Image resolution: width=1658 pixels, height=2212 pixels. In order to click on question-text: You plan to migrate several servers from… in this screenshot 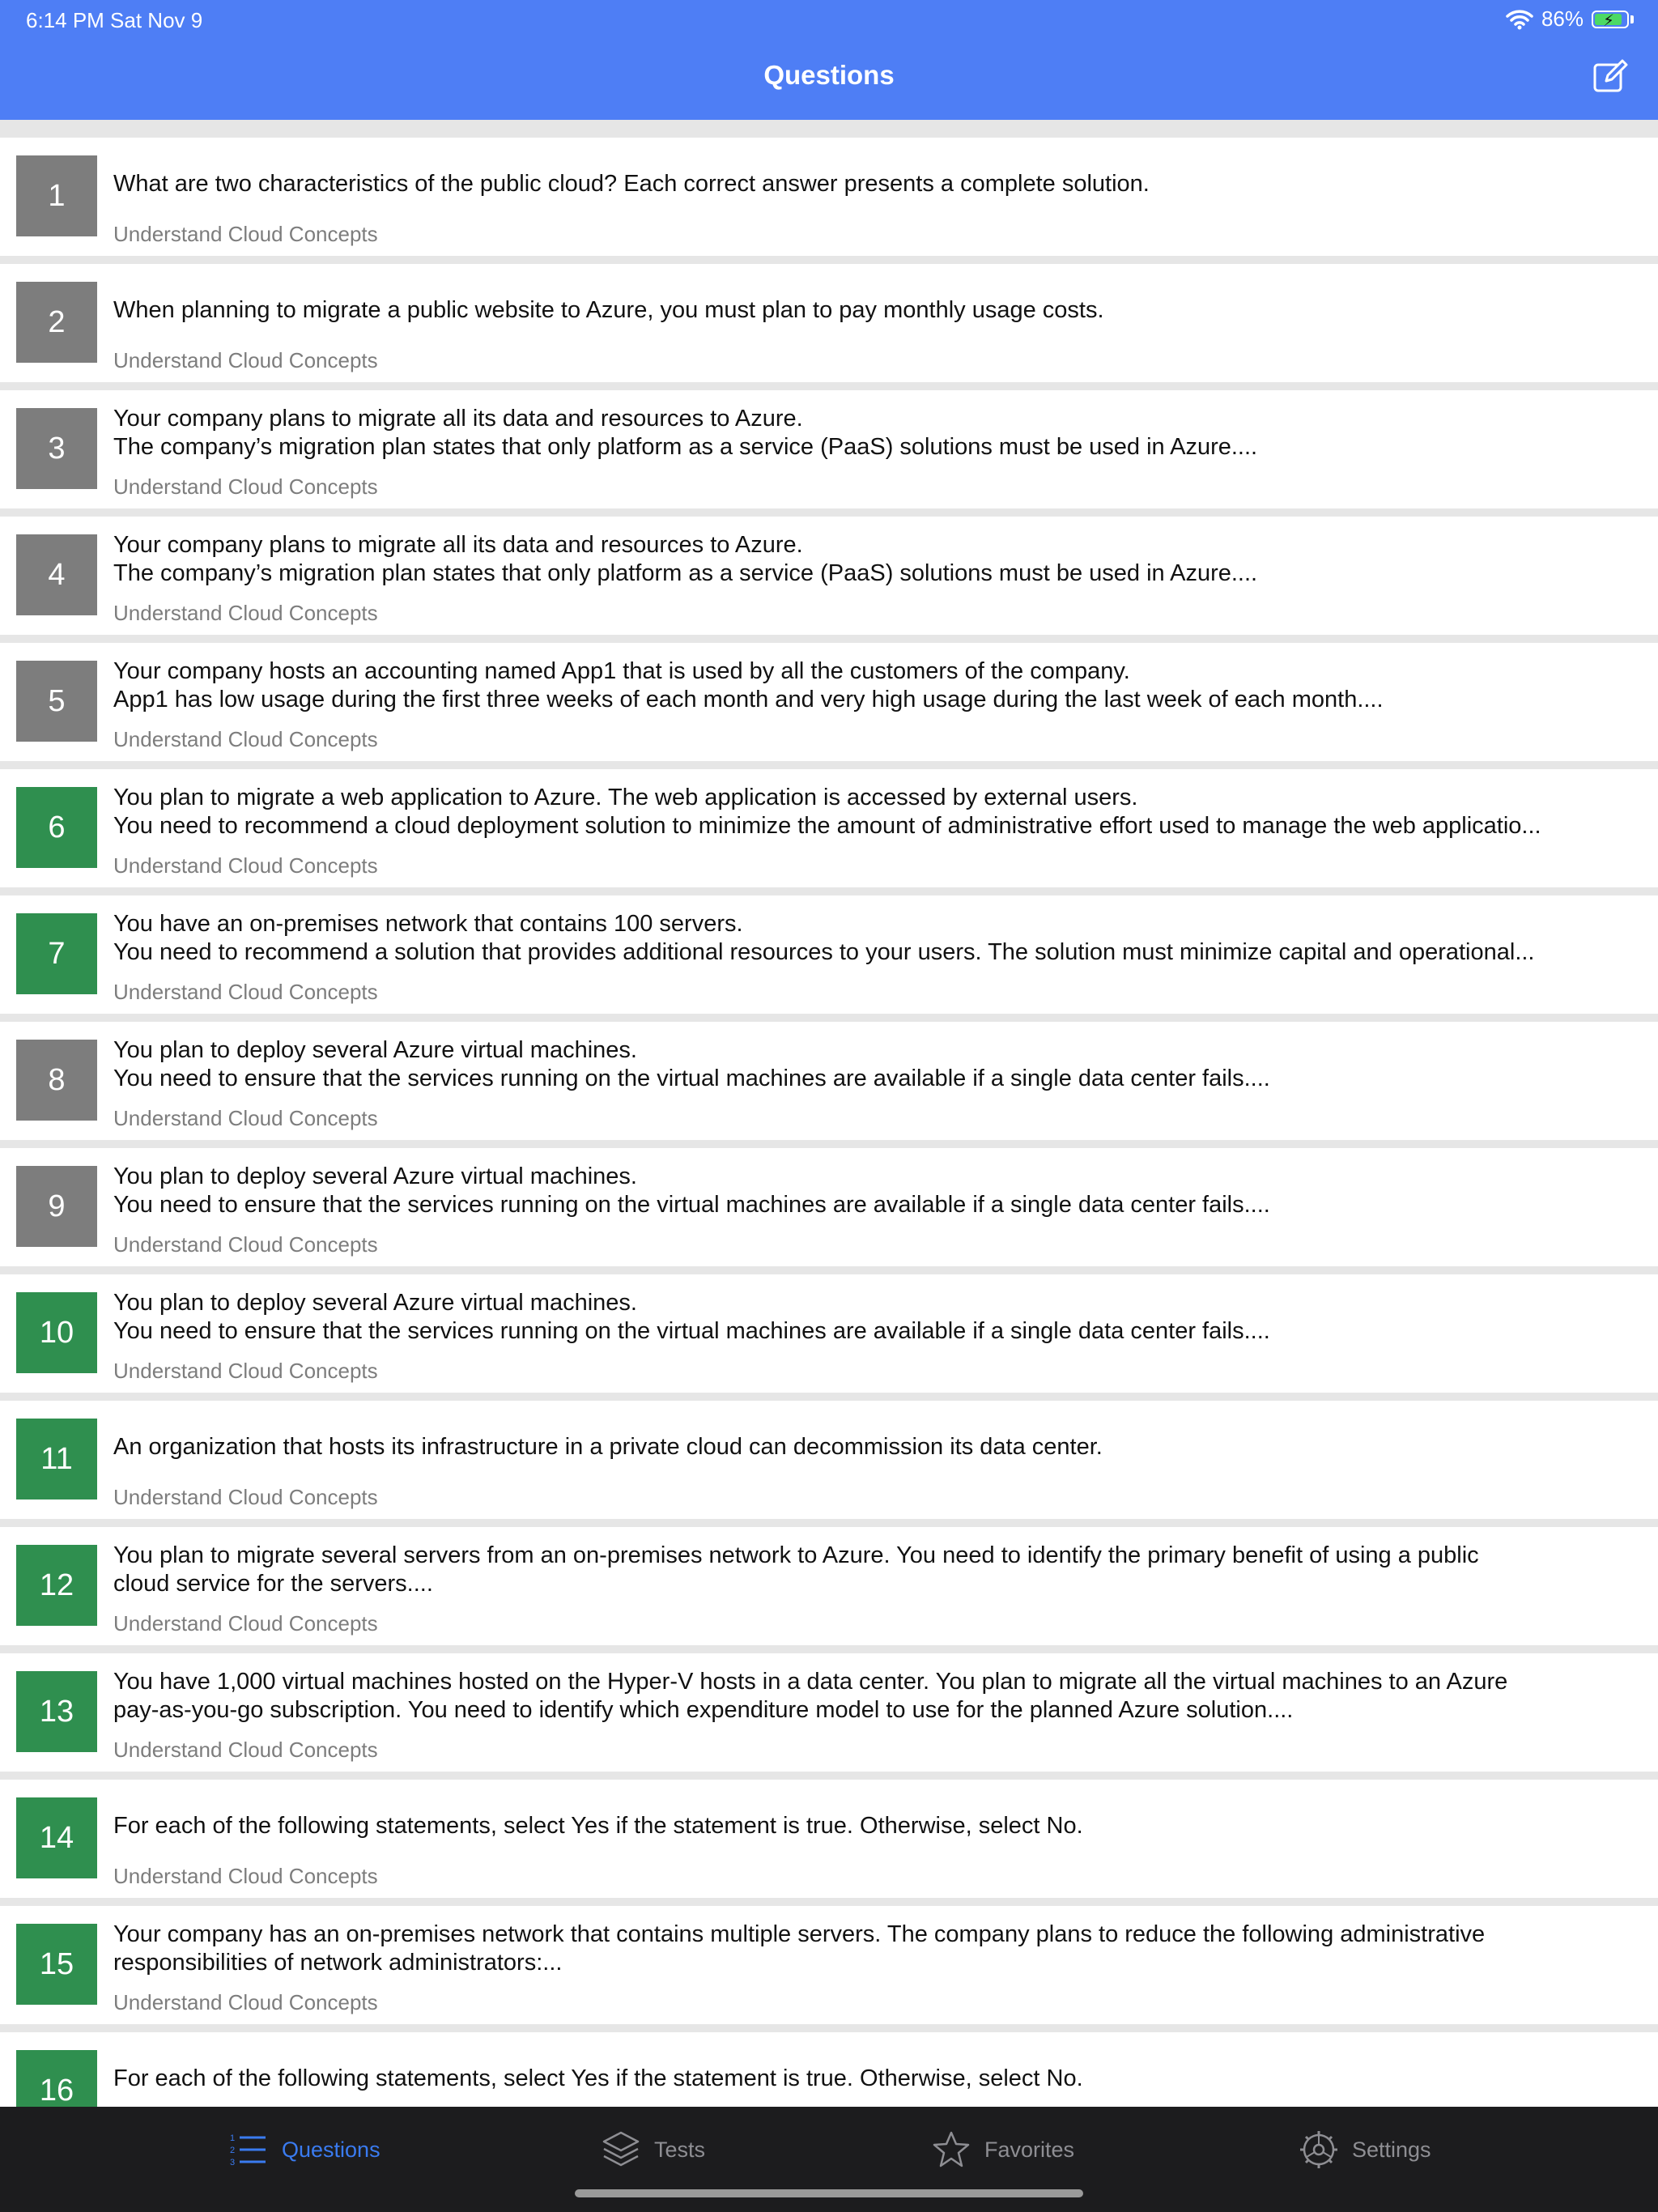, I will do `click(796, 1570)`.